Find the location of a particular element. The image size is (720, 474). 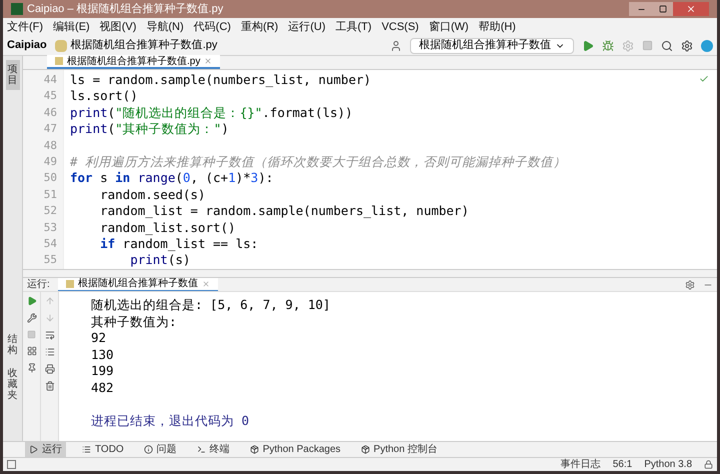

status-bar-icon is located at coordinates (11, 464).